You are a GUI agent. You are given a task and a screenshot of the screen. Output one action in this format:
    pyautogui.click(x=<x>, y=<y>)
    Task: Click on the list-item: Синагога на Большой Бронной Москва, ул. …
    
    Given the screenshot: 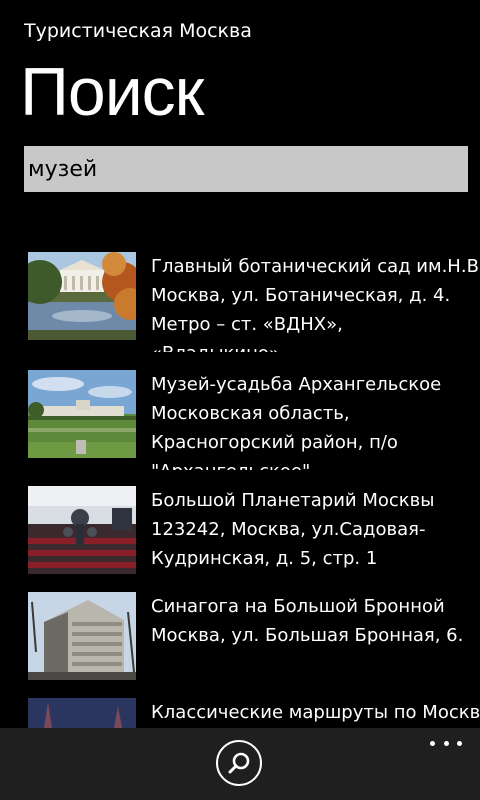 What is the action you would take?
    pyautogui.click(x=254, y=642)
    